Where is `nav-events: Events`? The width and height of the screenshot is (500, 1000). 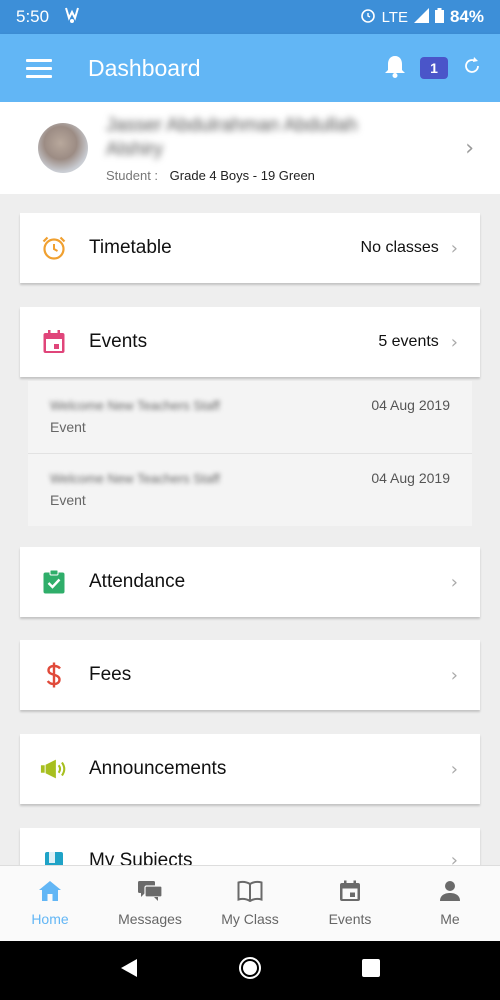 nav-events: Events is located at coordinates (350, 903).